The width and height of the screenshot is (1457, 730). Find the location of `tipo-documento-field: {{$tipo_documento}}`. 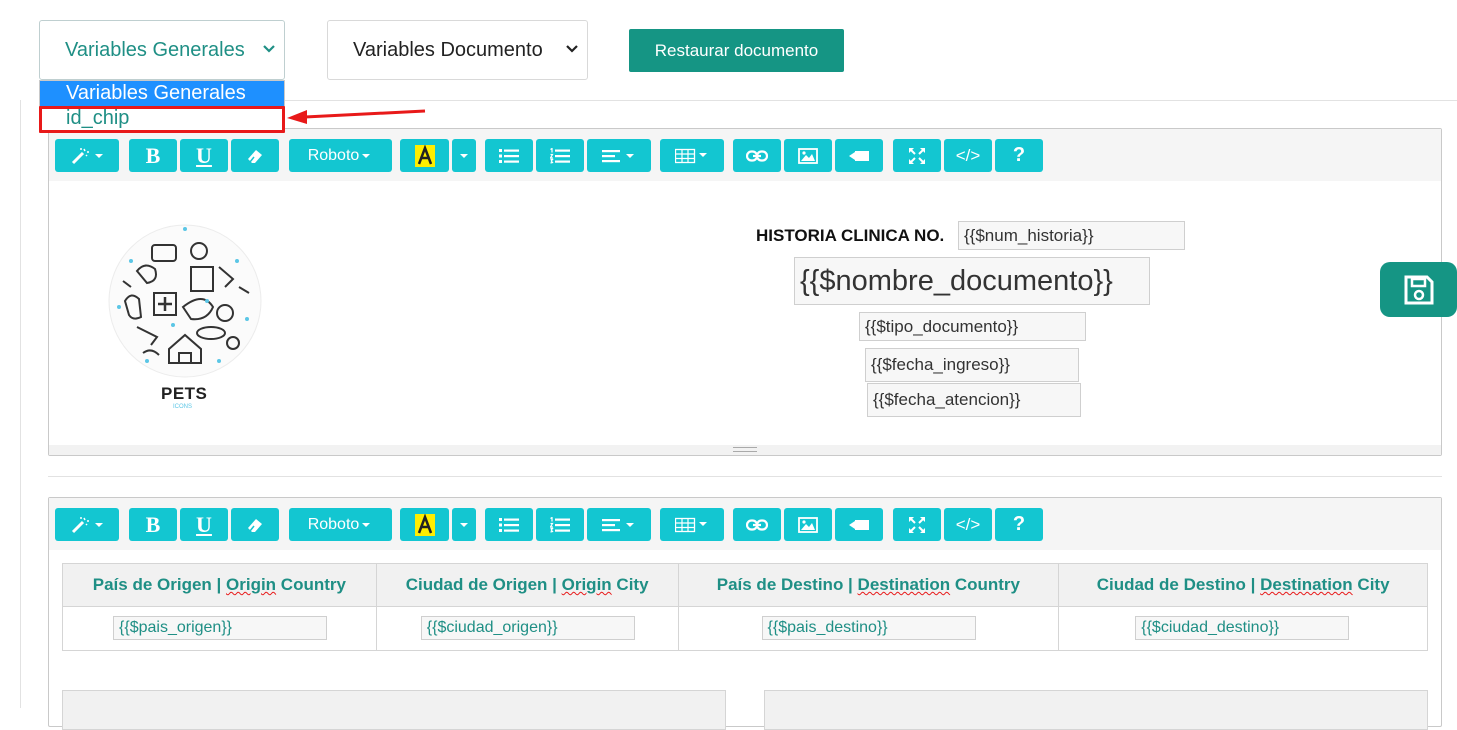

tipo-documento-field: {{$tipo_documento}} is located at coordinates (972, 326).